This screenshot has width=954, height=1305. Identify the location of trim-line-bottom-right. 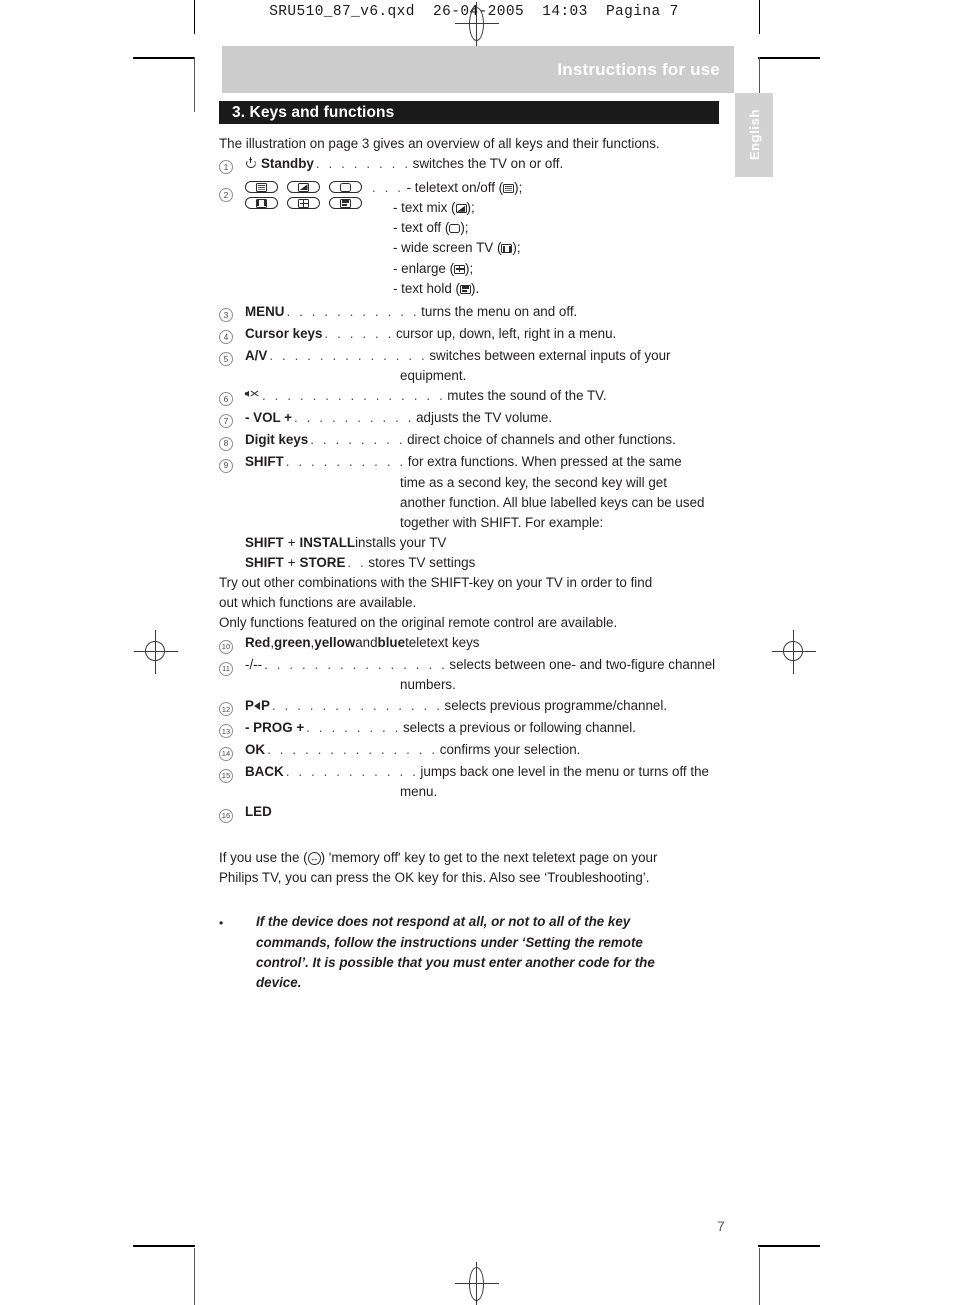
(759, 1276).